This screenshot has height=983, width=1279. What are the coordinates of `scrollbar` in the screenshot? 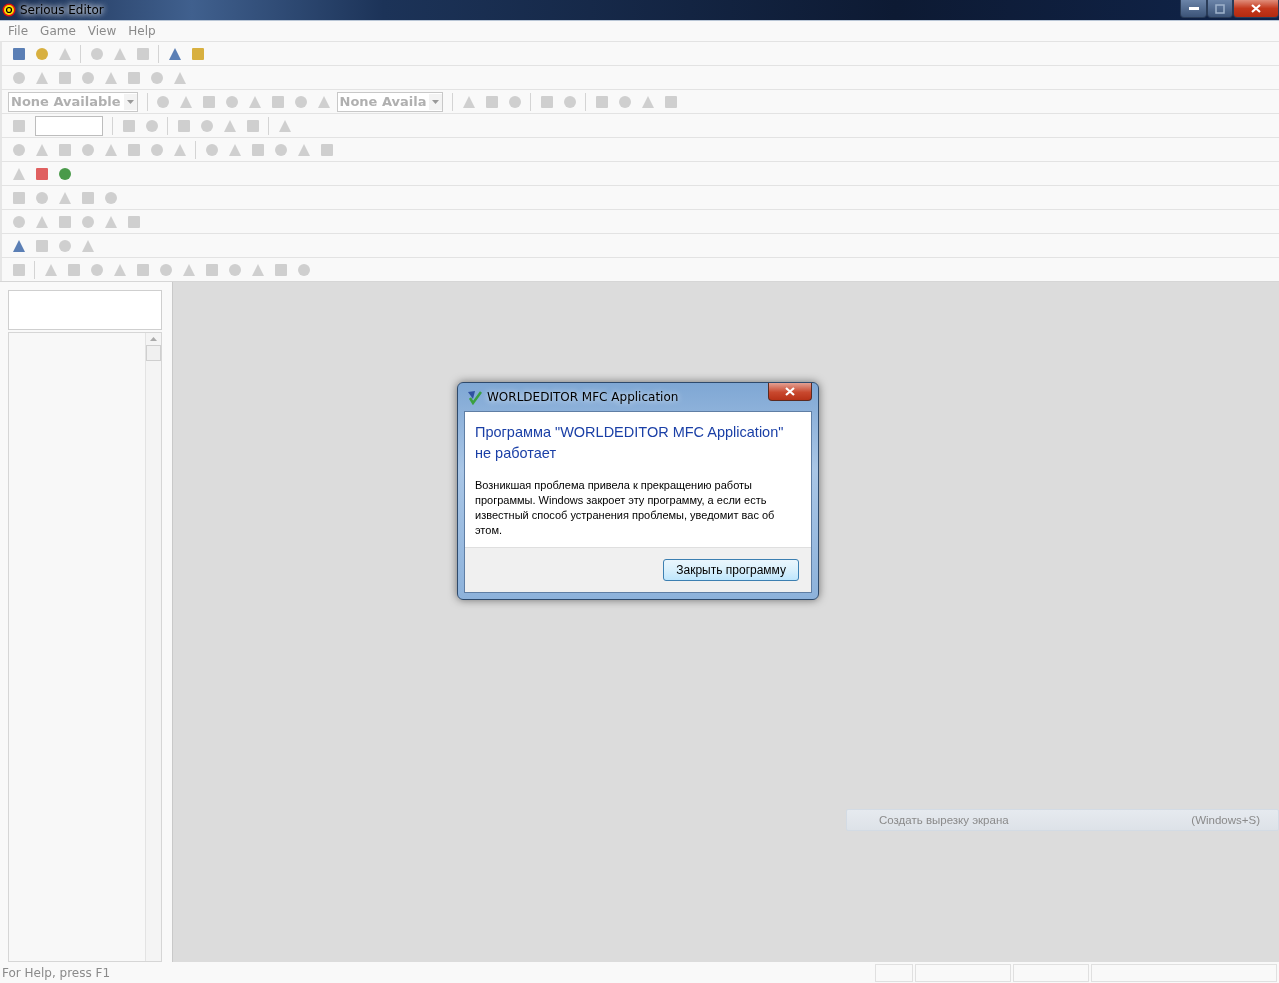 It's located at (153, 647).